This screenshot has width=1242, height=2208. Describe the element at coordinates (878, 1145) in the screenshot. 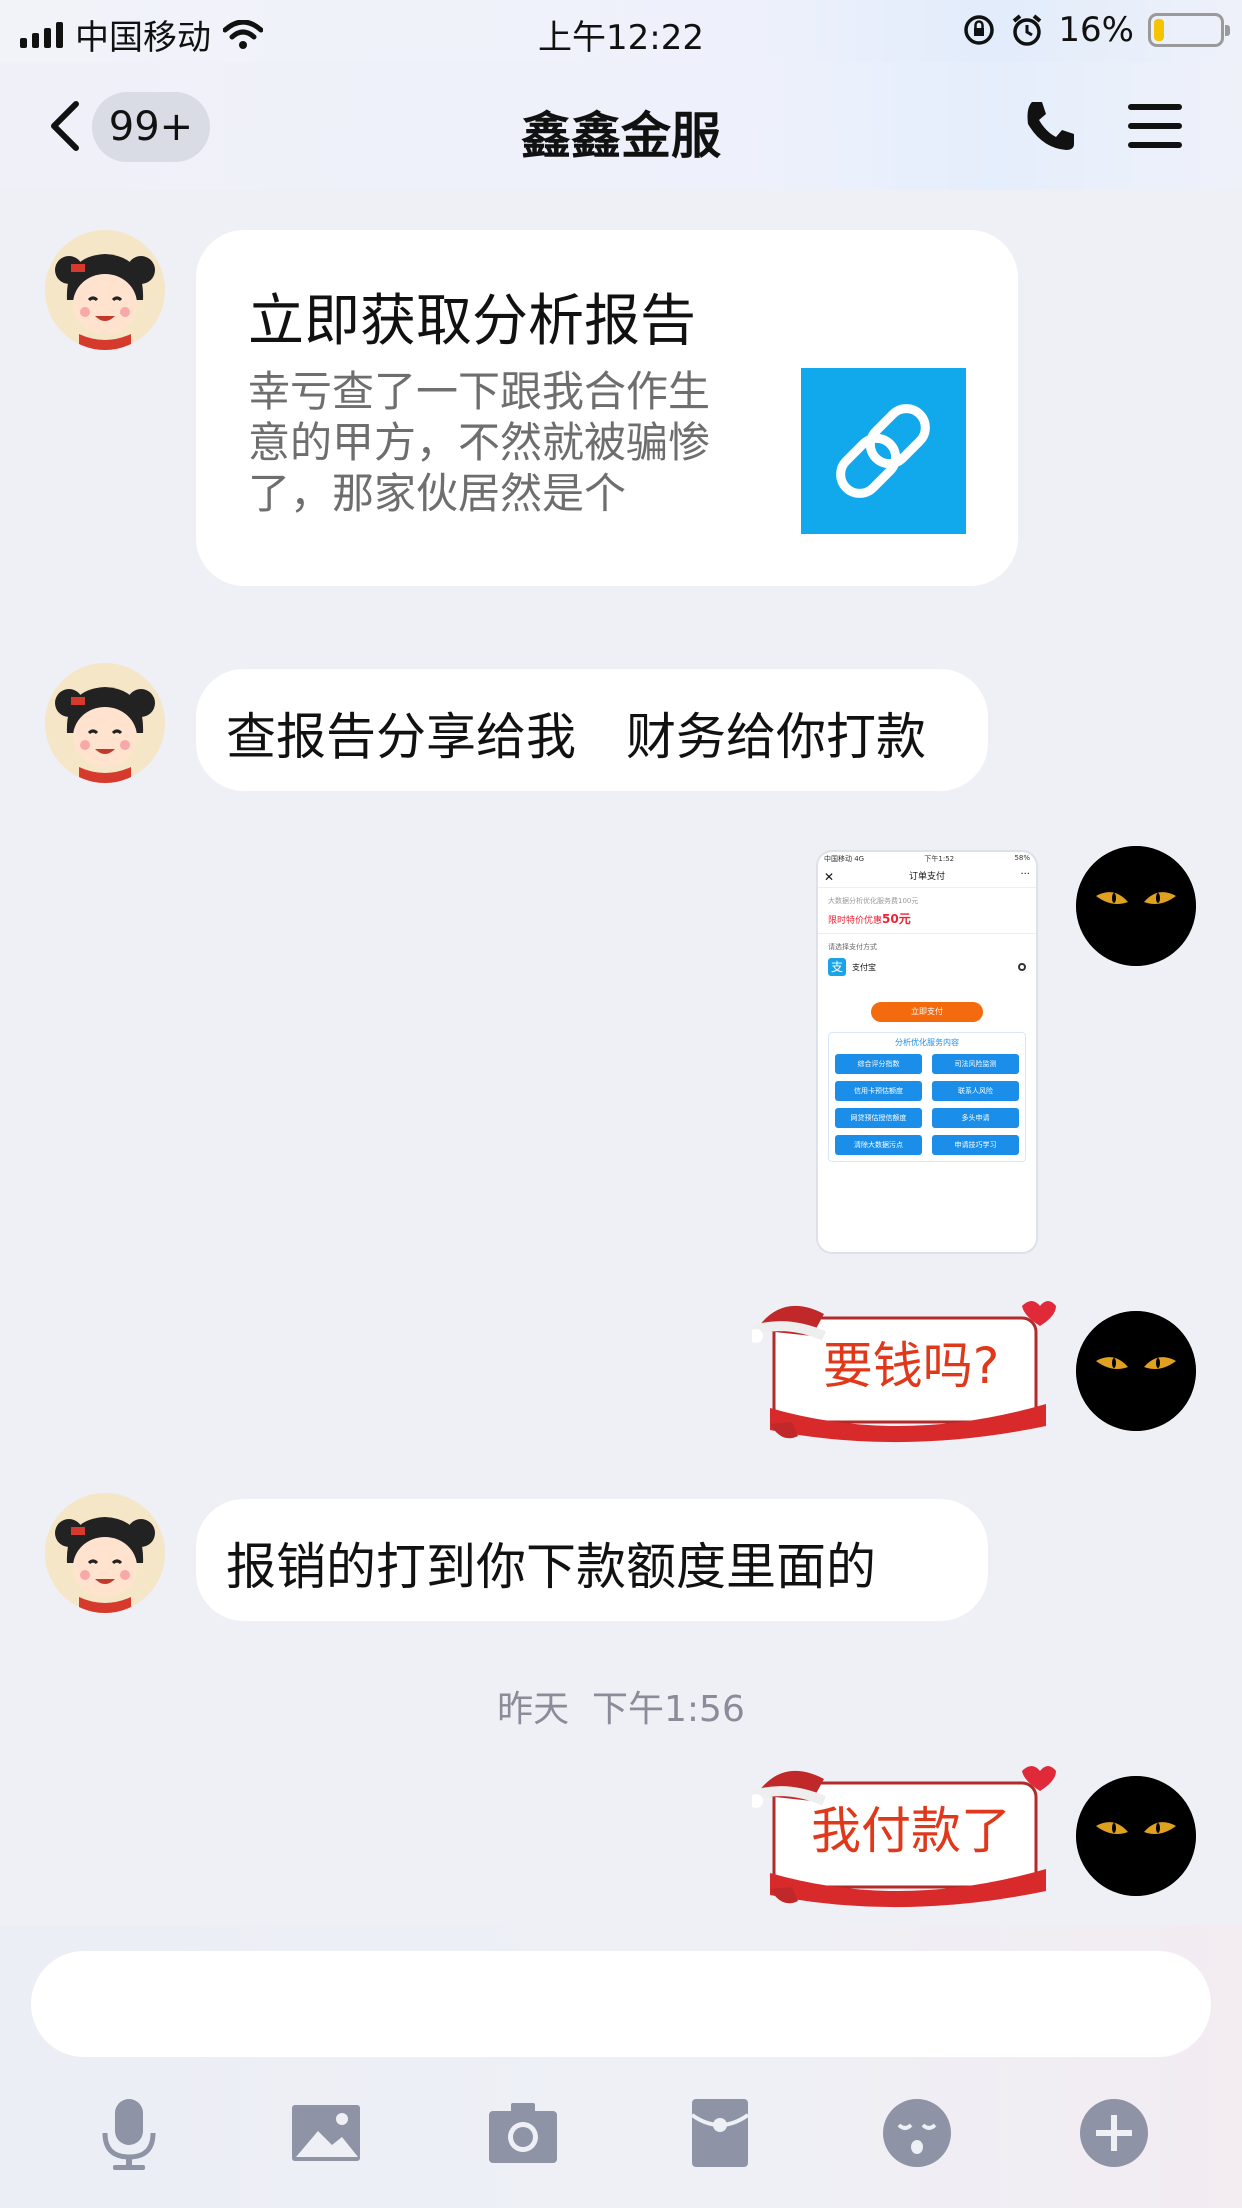

I see `ss-service-item: 清除大数据污点` at that location.